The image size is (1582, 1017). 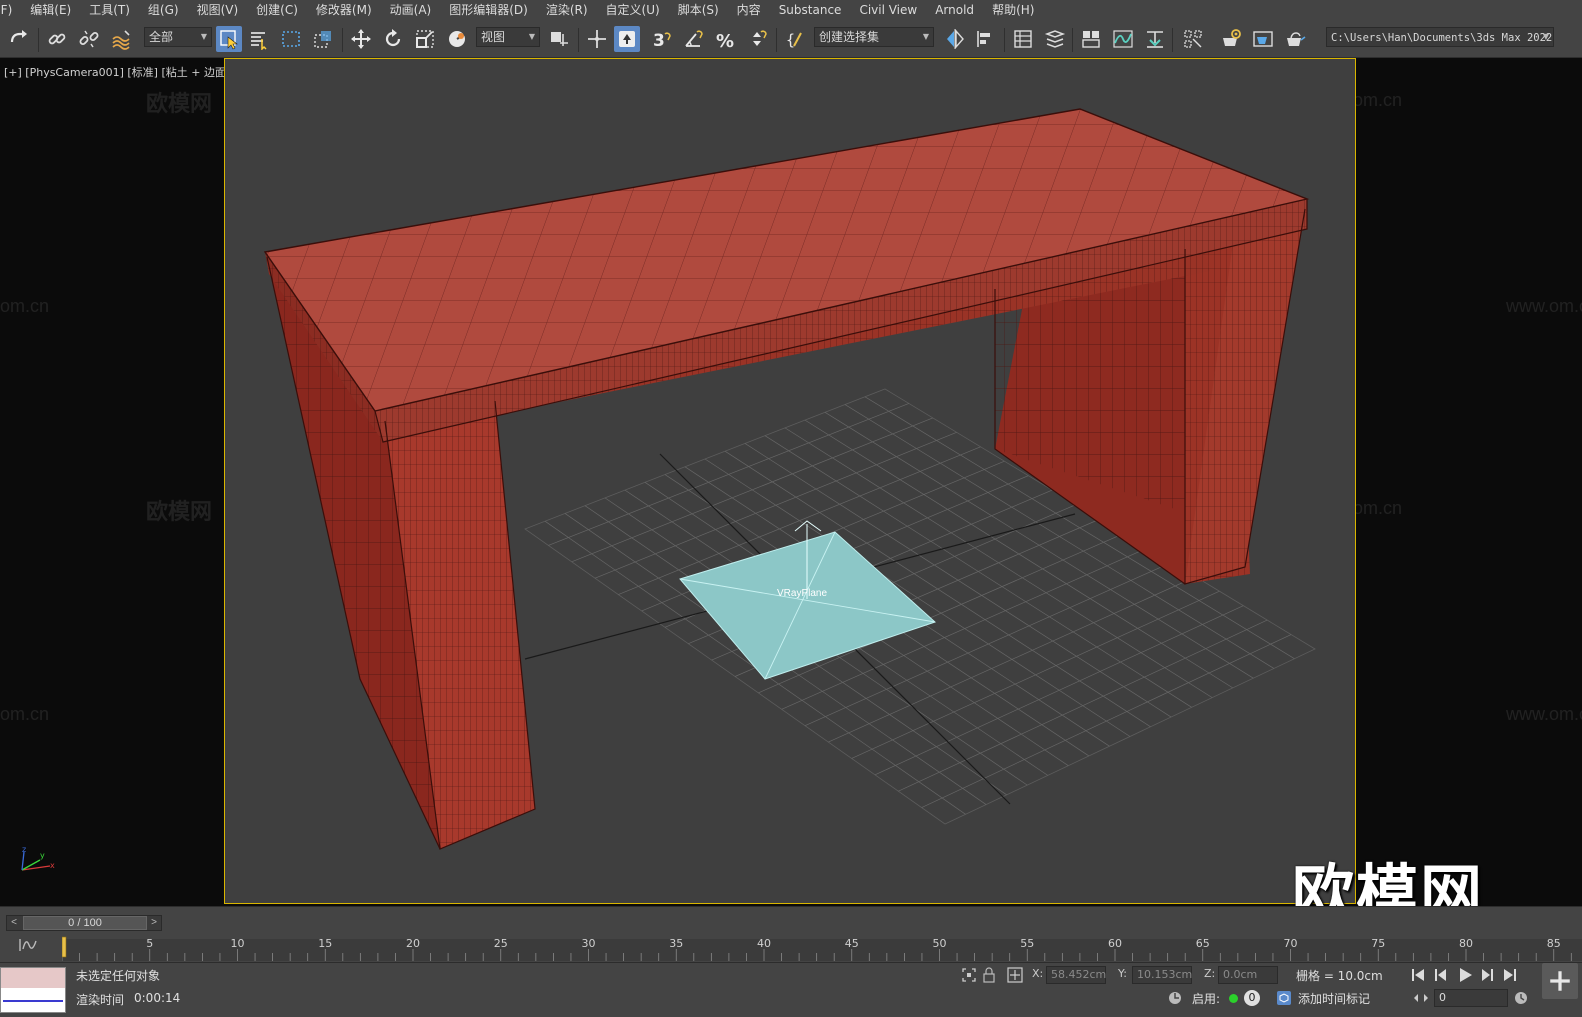 I want to click on menu-item-4: 视图(V), so click(x=221, y=10).